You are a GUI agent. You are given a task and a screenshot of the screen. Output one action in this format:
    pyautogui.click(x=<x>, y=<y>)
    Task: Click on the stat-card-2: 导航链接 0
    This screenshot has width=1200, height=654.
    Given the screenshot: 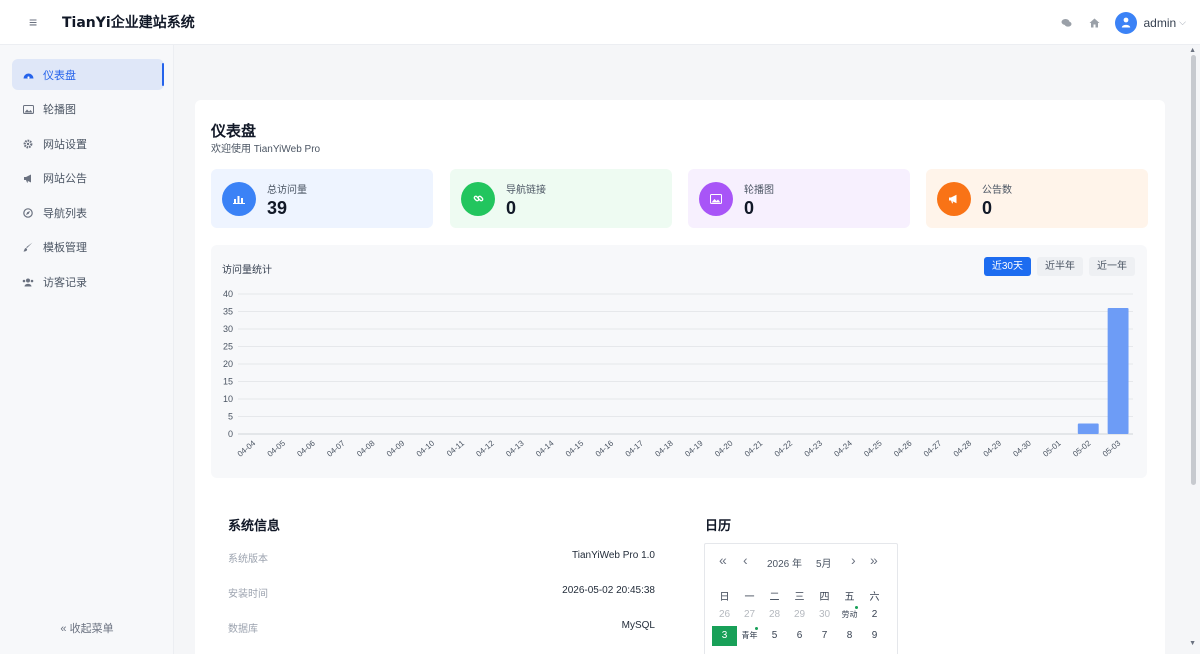 What is the action you would take?
    pyautogui.click(x=561, y=198)
    